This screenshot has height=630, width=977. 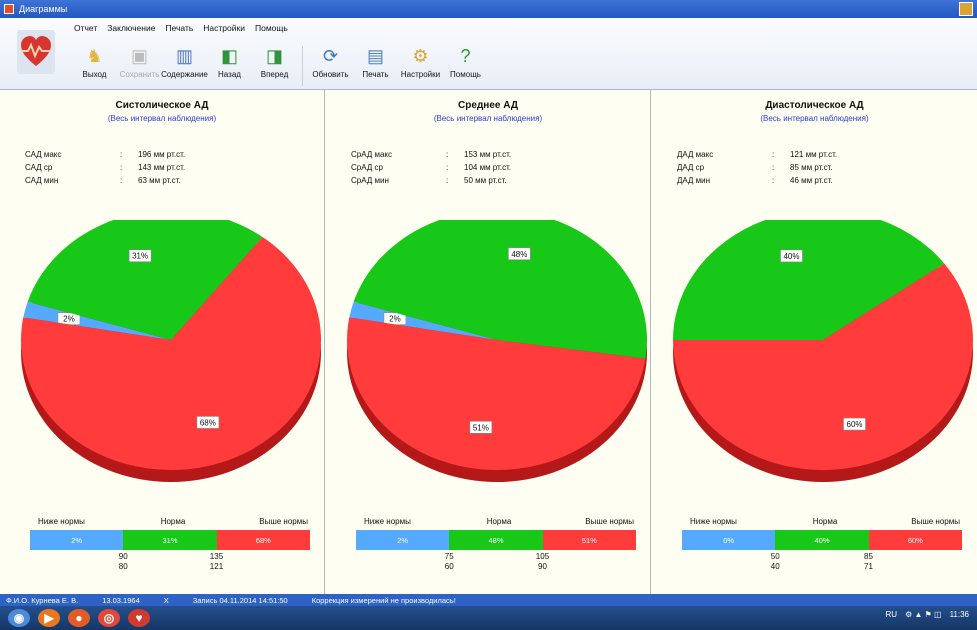 I want to click on legend-bar: 0% 40% 60%, so click(x=822, y=540).